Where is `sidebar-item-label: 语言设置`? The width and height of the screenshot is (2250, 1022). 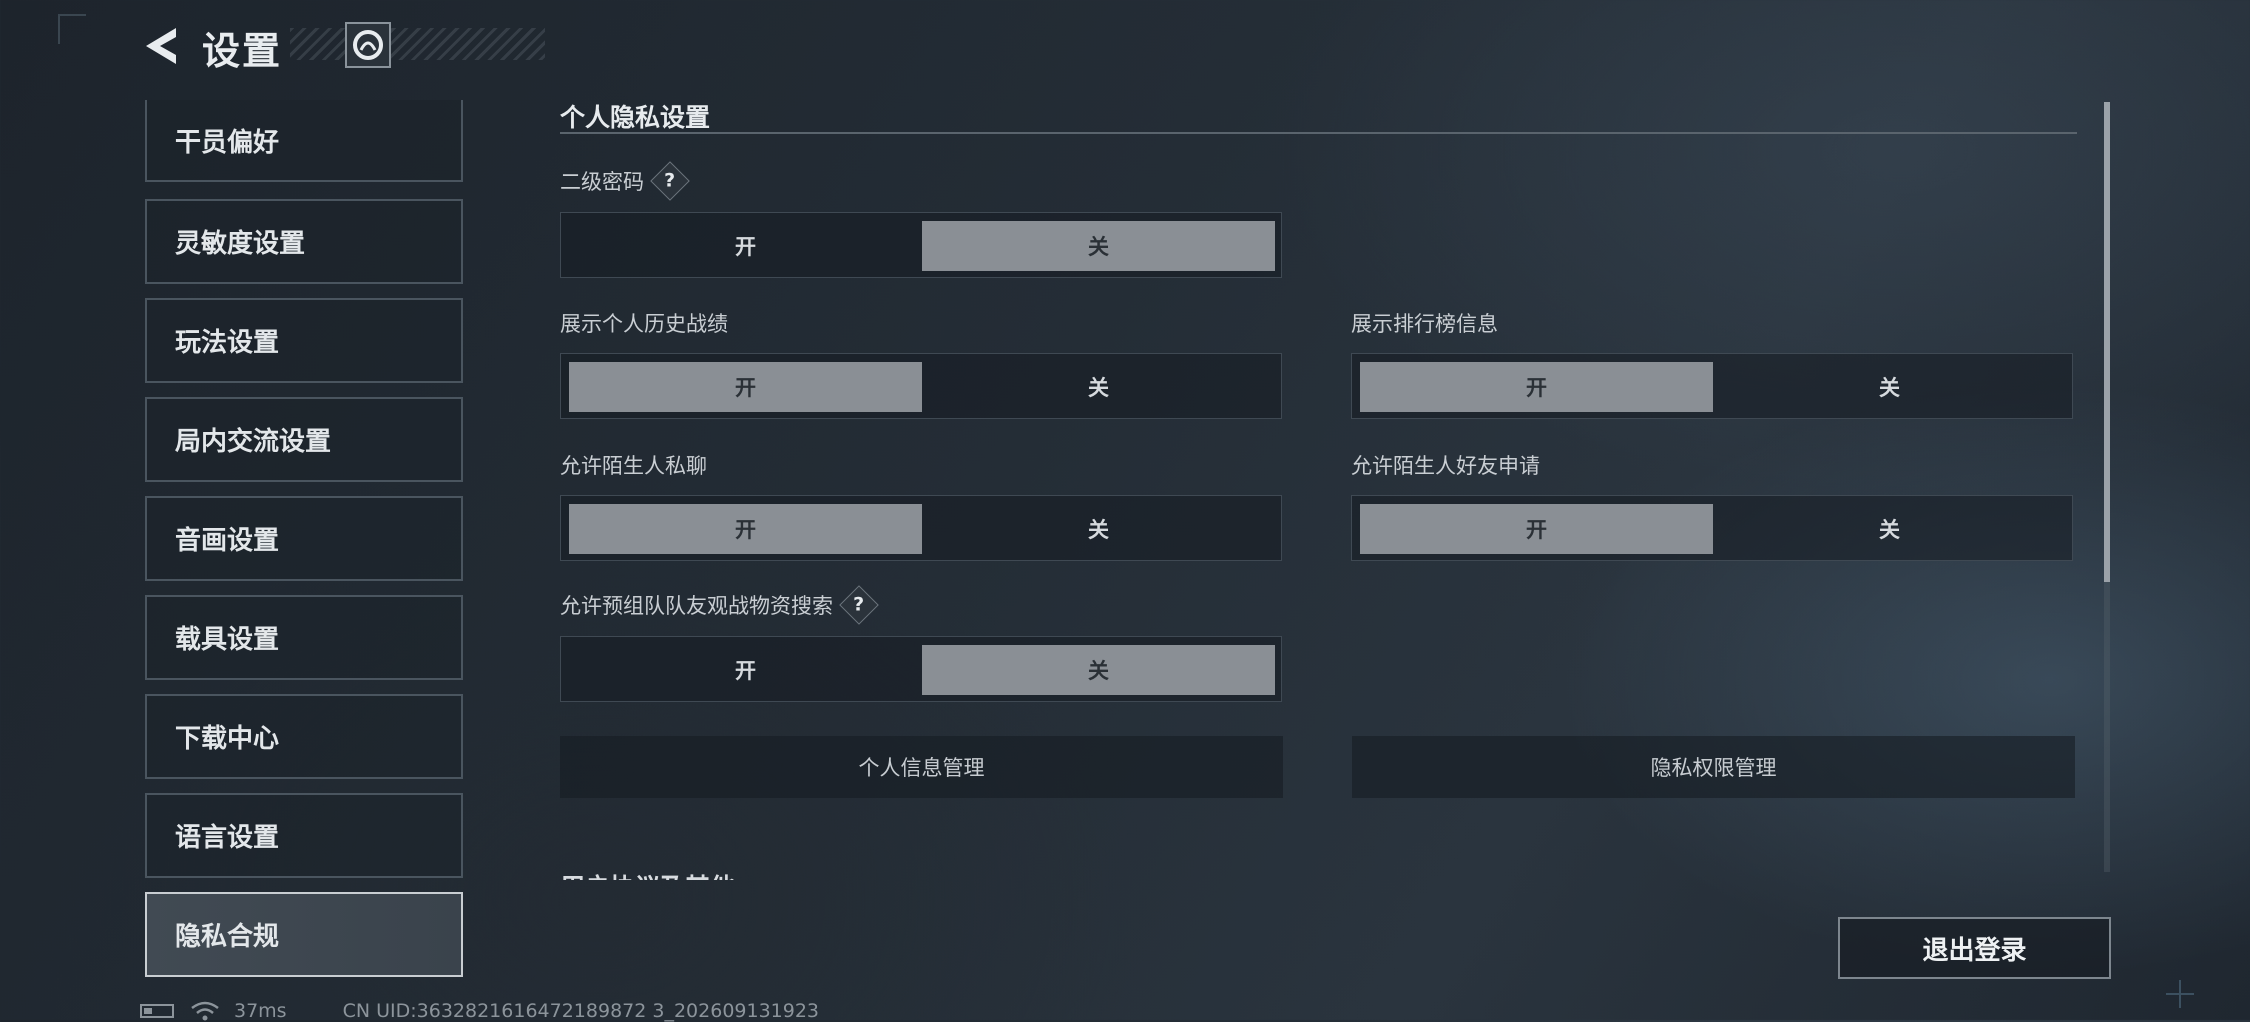
sidebar-item-label: 语言设置 is located at coordinates (227, 838).